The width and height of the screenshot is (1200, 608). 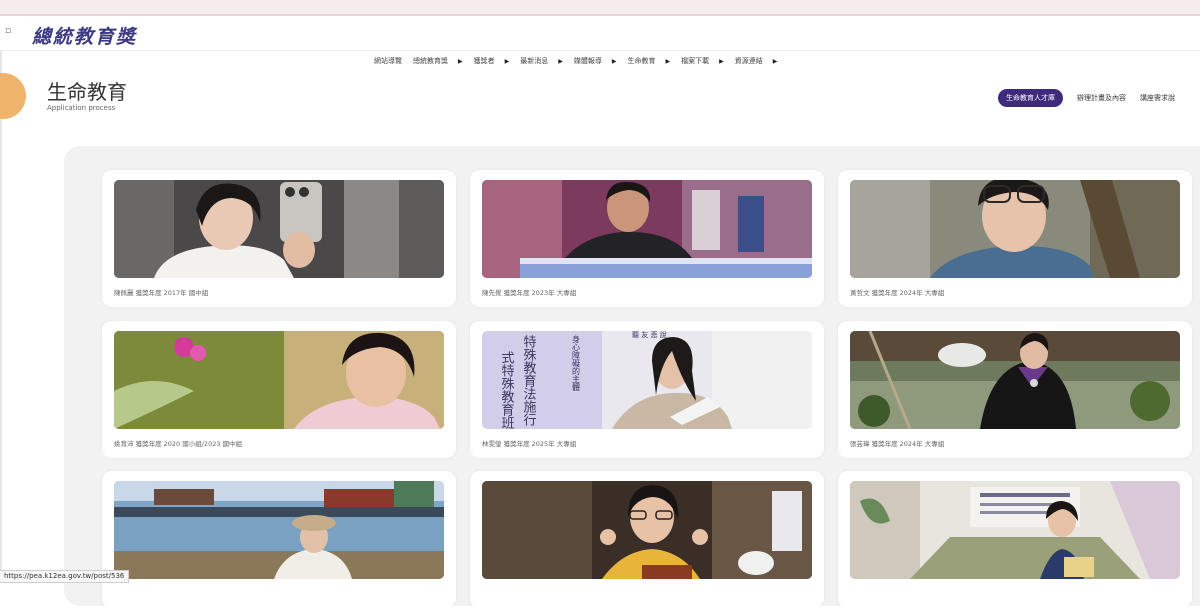 I want to click on winner-caption: 姚育沛 獲獎年度 2020 國小組/2023 國中組, so click(x=178, y=444).